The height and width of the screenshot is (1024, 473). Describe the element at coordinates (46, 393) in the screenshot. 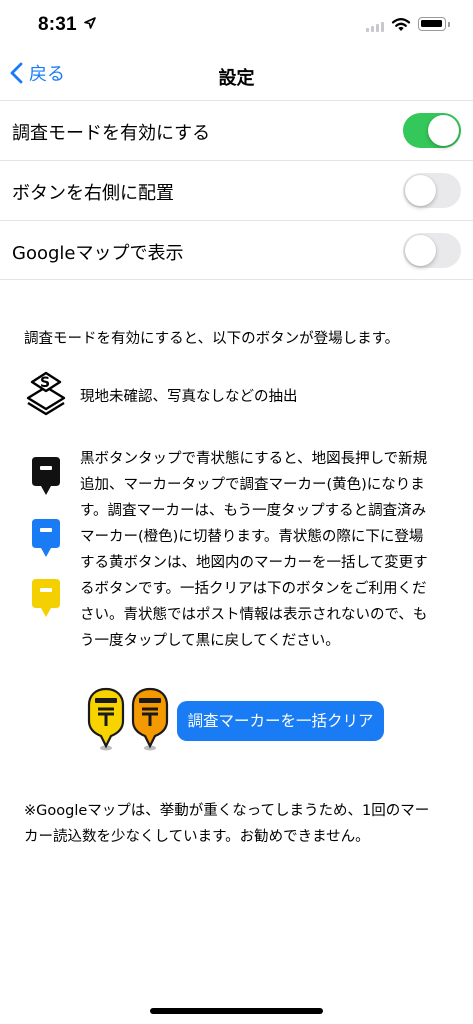

I see `layers-filter-icon: S` at that location.